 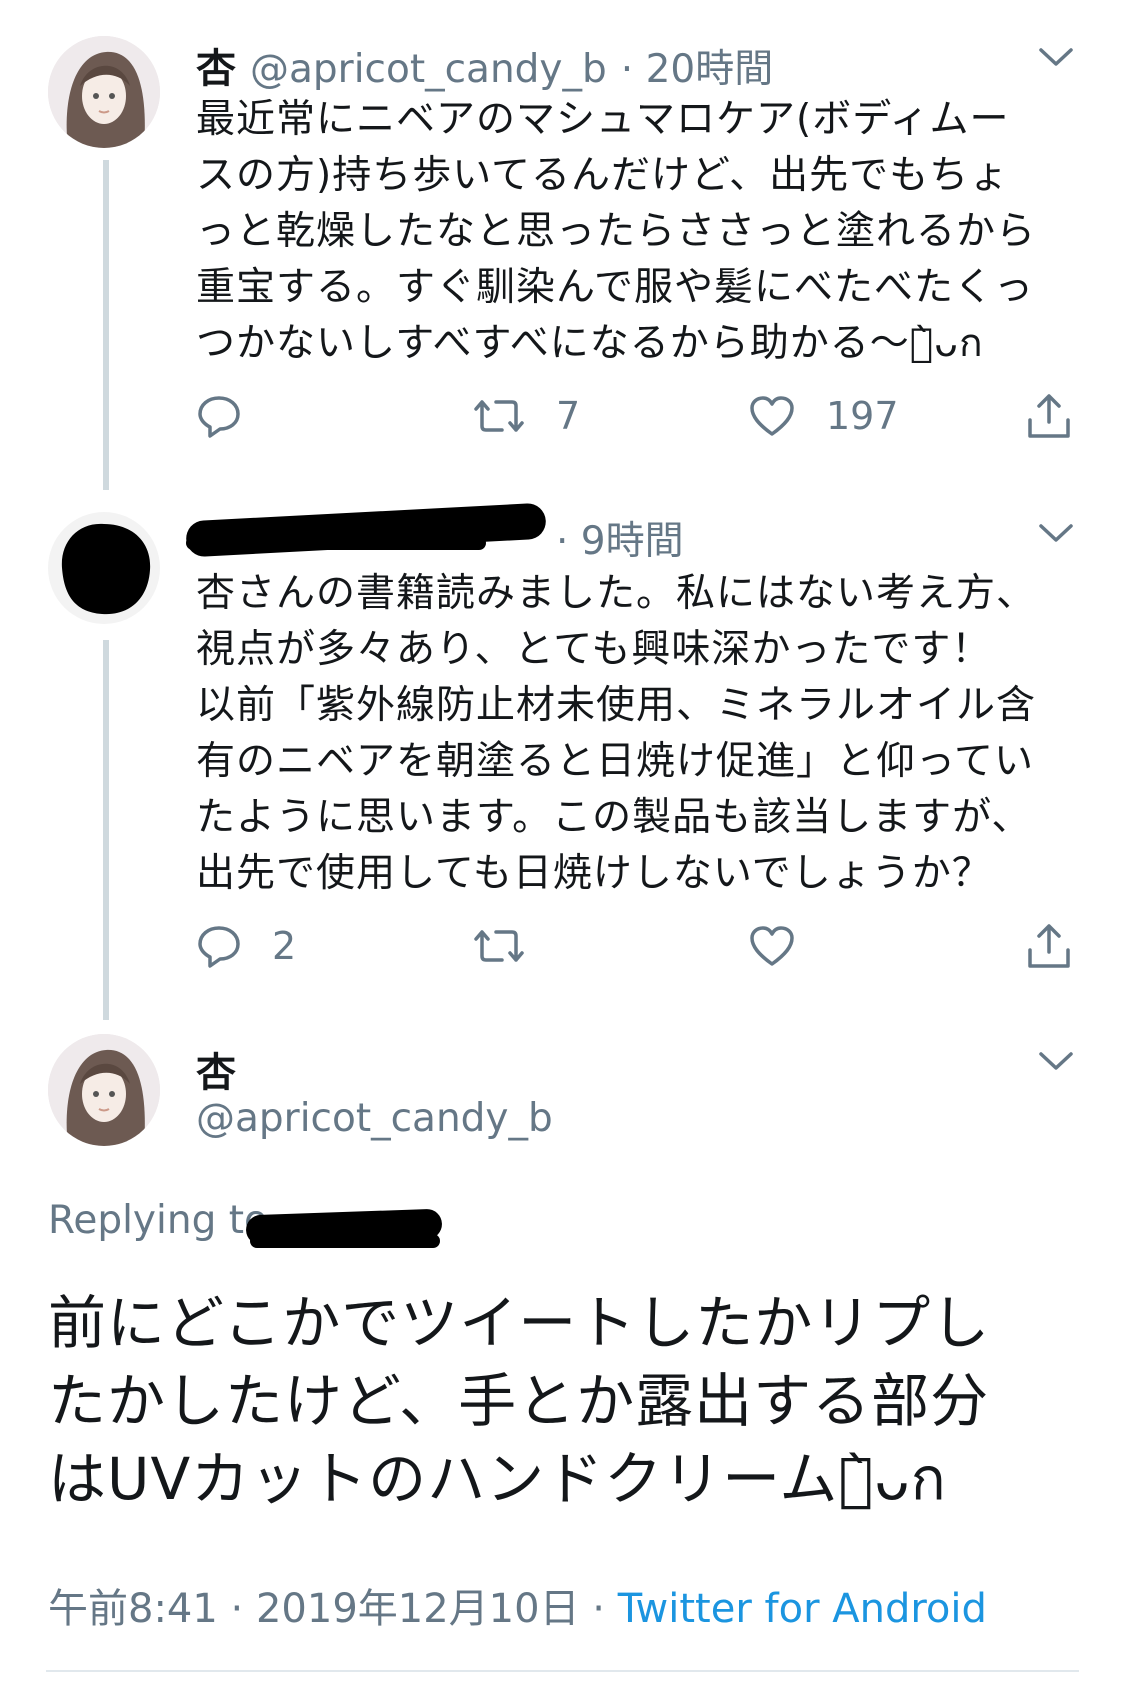 I want to click on footer-divider, so click(x=562, y=1671).